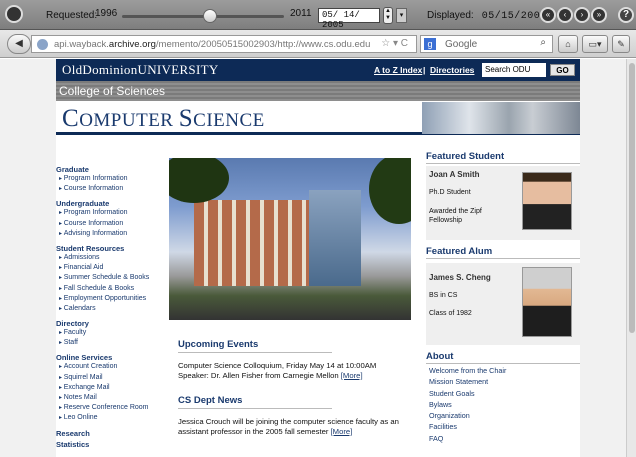  I want to click on sidebar-item: Admissions, so click(110, 259).